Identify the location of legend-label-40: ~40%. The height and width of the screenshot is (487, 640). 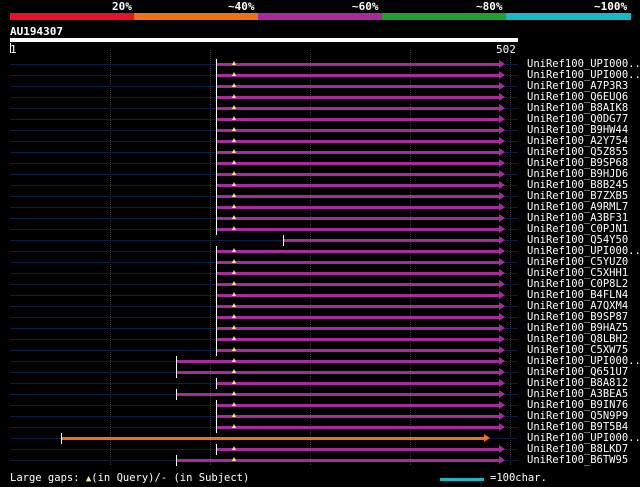
(241, 6).